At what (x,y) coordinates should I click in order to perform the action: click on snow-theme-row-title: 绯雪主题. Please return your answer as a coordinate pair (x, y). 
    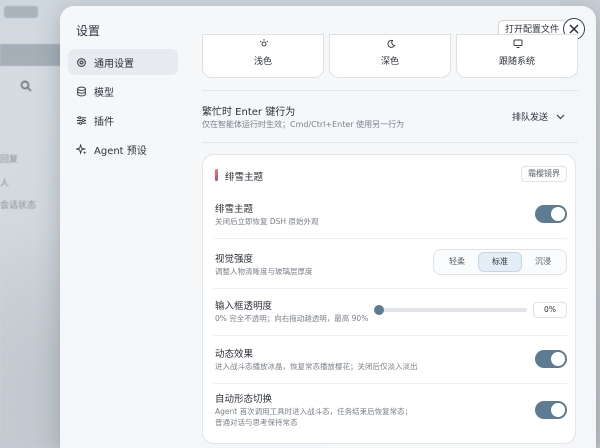
    Looking at the image, I should click on (234, 209).